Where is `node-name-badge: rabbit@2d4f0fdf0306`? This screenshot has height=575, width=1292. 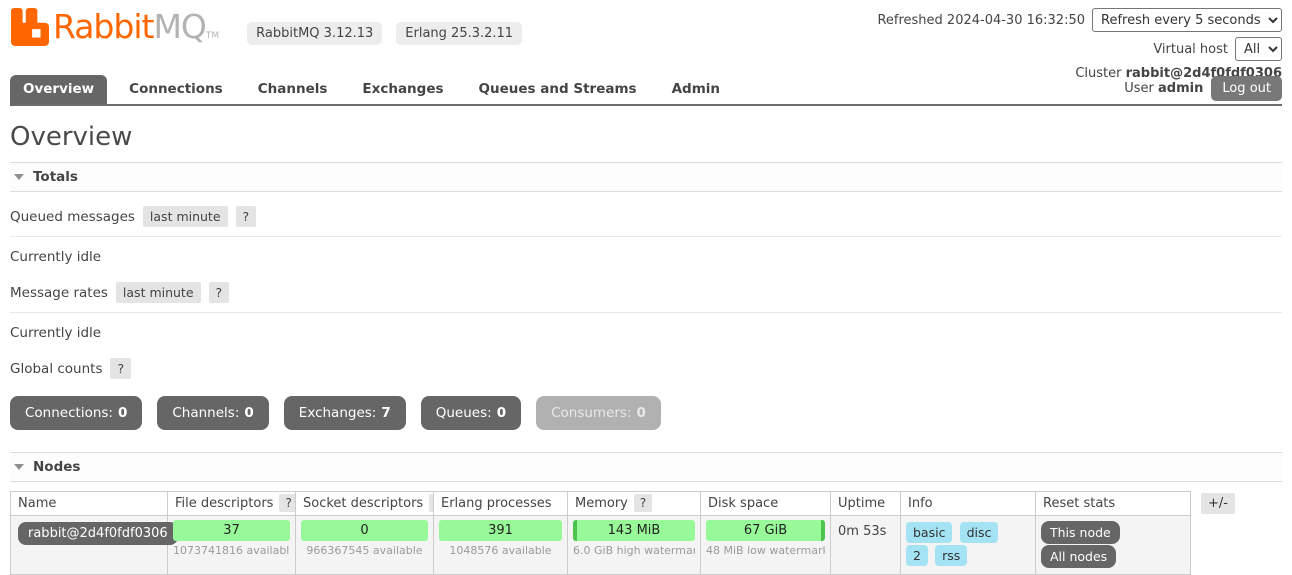 node-name-badge: rabbit@2d4f0fdf0306 is located at coordinates (98, 533).